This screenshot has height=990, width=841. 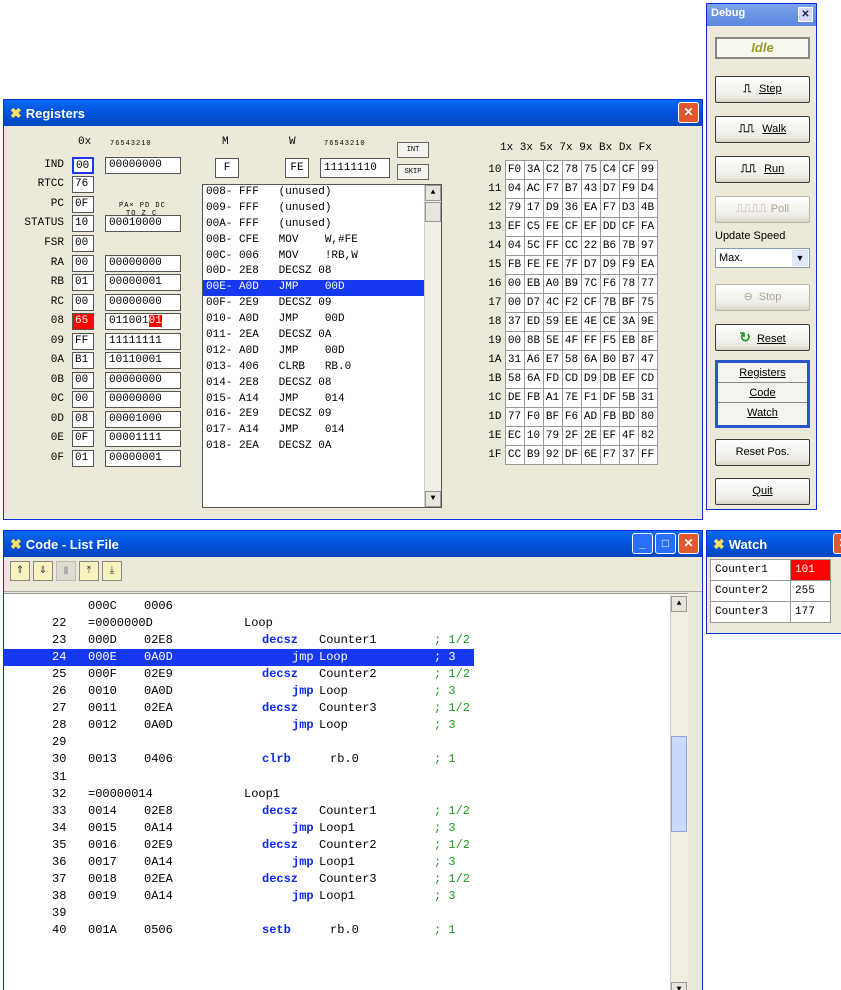 What do you see at coordinates (647, 341) in the screenshot?
I see `hex-cell: 8F` at bounding box center [647, 341].